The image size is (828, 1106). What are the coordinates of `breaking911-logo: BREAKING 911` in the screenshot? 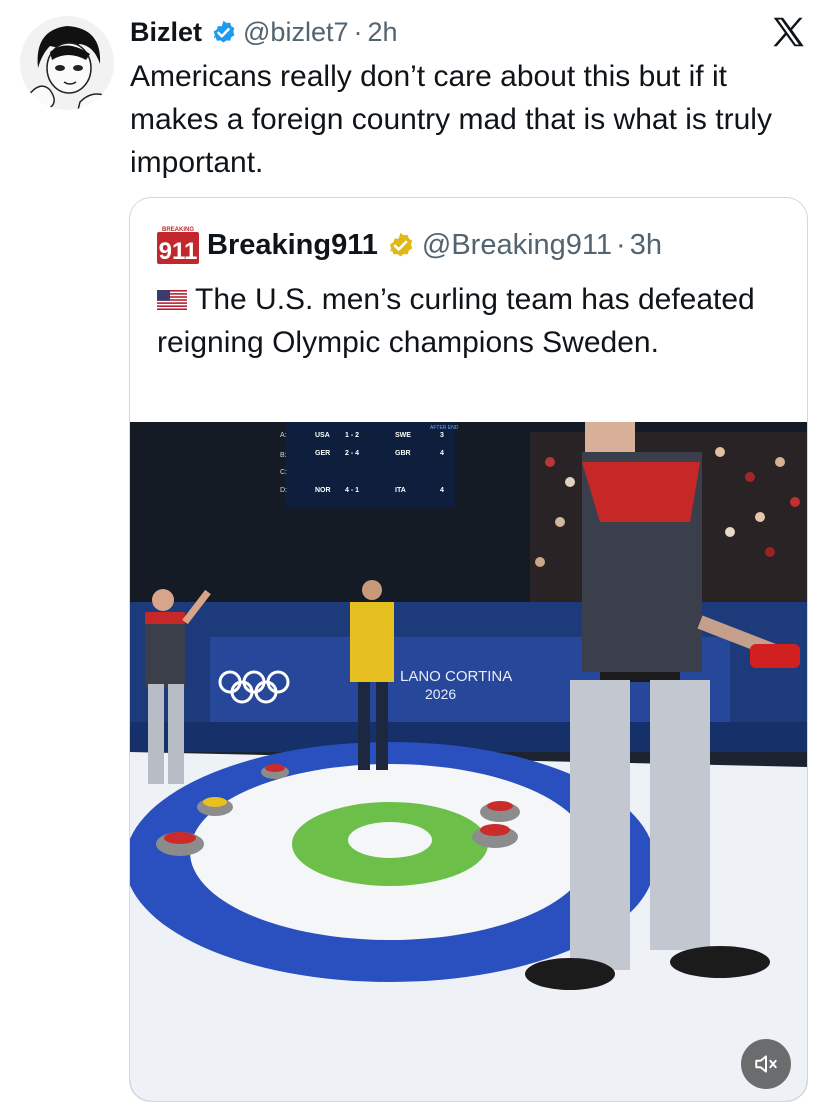 It's located at (178, 245).